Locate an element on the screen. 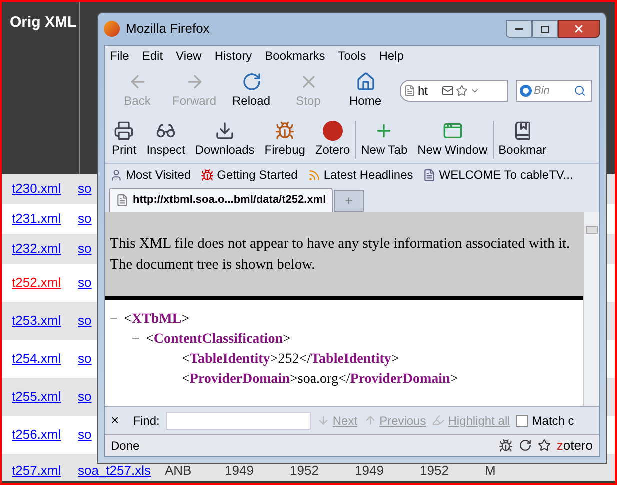 Image resolution: width=617 pixels, height=485 pixels. file-link: t257.xml is located at coordinates (45, 470).